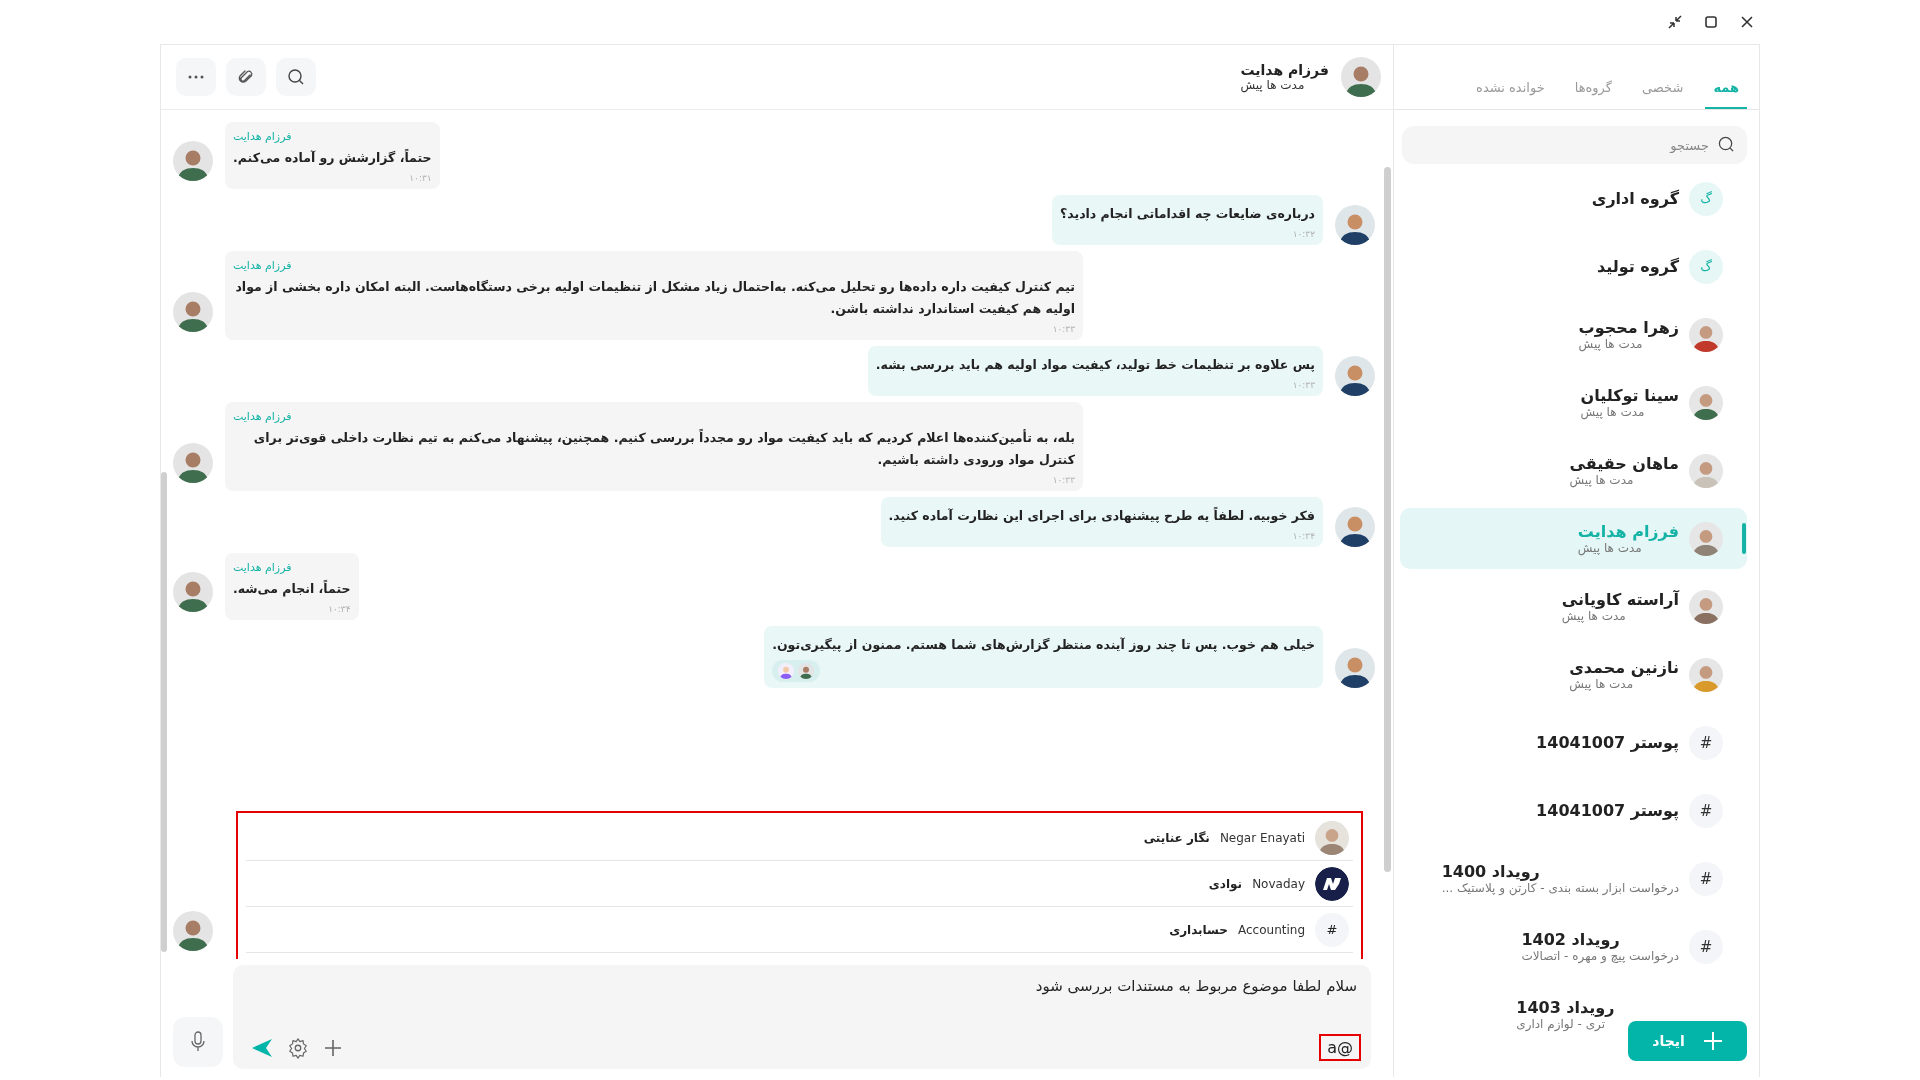 This screenshot has width=1920, height=1080. What do you see at coordinates (1573, 538) in the screenshot?
I see `selected-conversation: فرزام هدایت مدت ها پیش` at bounding box center [1573, 538].